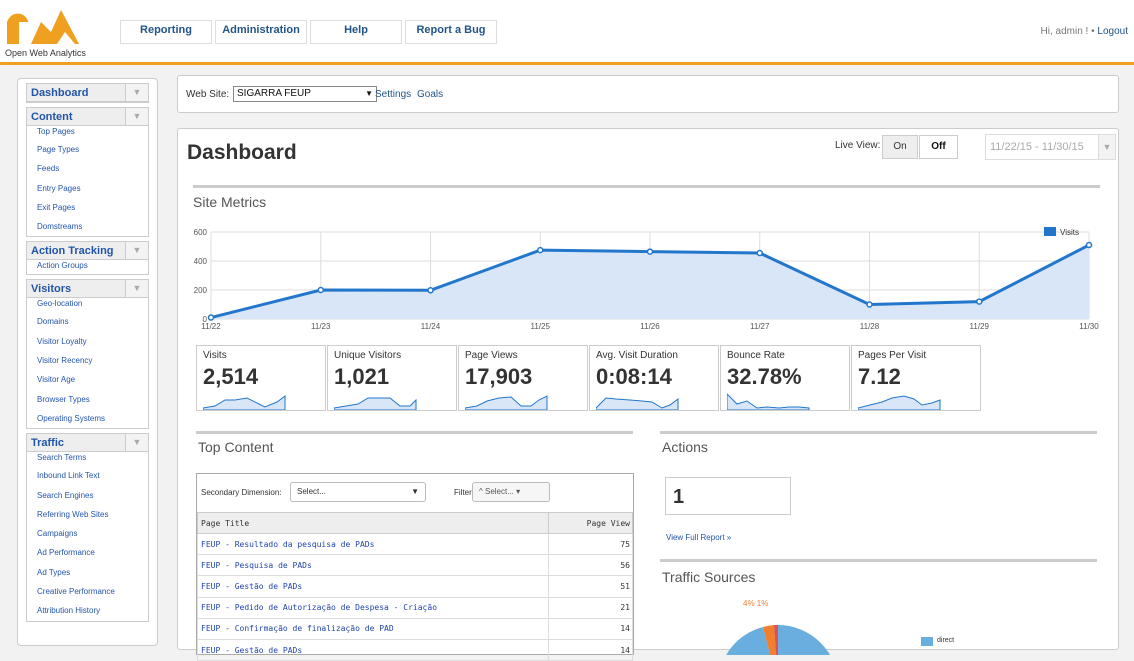 The height and width of the screenshot is (661, 1134). I want to click on sidebar-item-visitor-recency: Visitor Recency, so click(87, 360).